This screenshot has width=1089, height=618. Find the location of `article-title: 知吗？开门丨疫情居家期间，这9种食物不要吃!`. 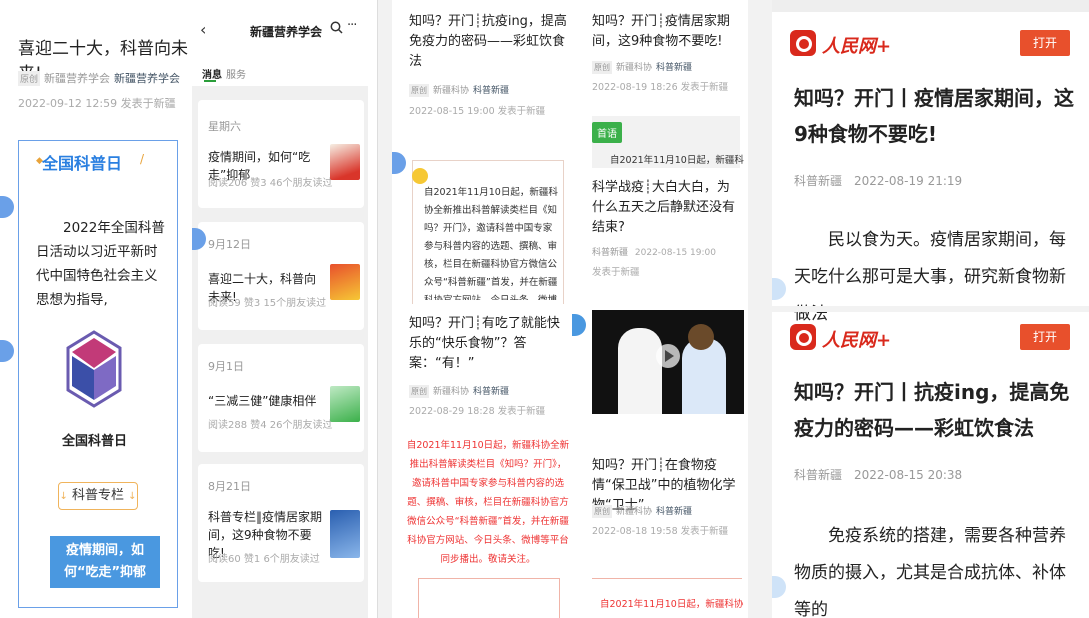

article-title: 知吗？开门丨疫情居家期间，这9种食物不要吃! is located at coordinates (934, 116).